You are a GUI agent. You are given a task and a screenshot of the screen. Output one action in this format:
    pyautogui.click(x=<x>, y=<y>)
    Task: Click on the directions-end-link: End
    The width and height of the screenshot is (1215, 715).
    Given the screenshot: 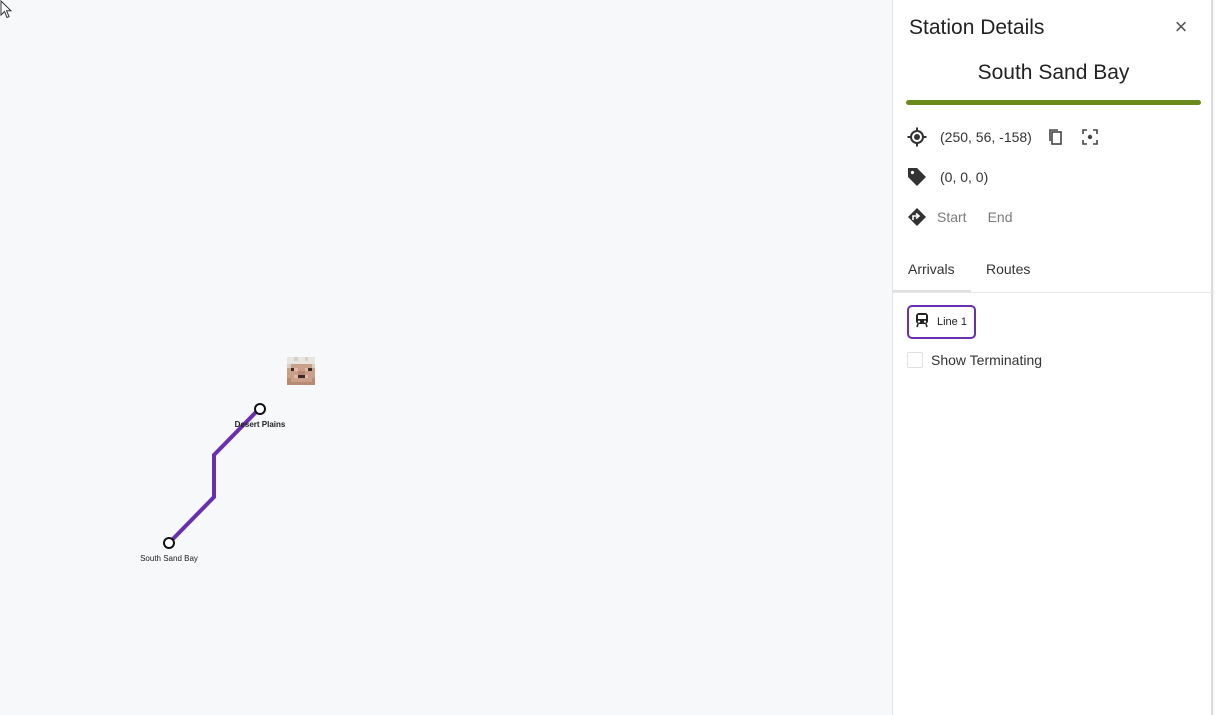 What is the action you would take?
    pyautogui.click(x=1000, y=217)
    